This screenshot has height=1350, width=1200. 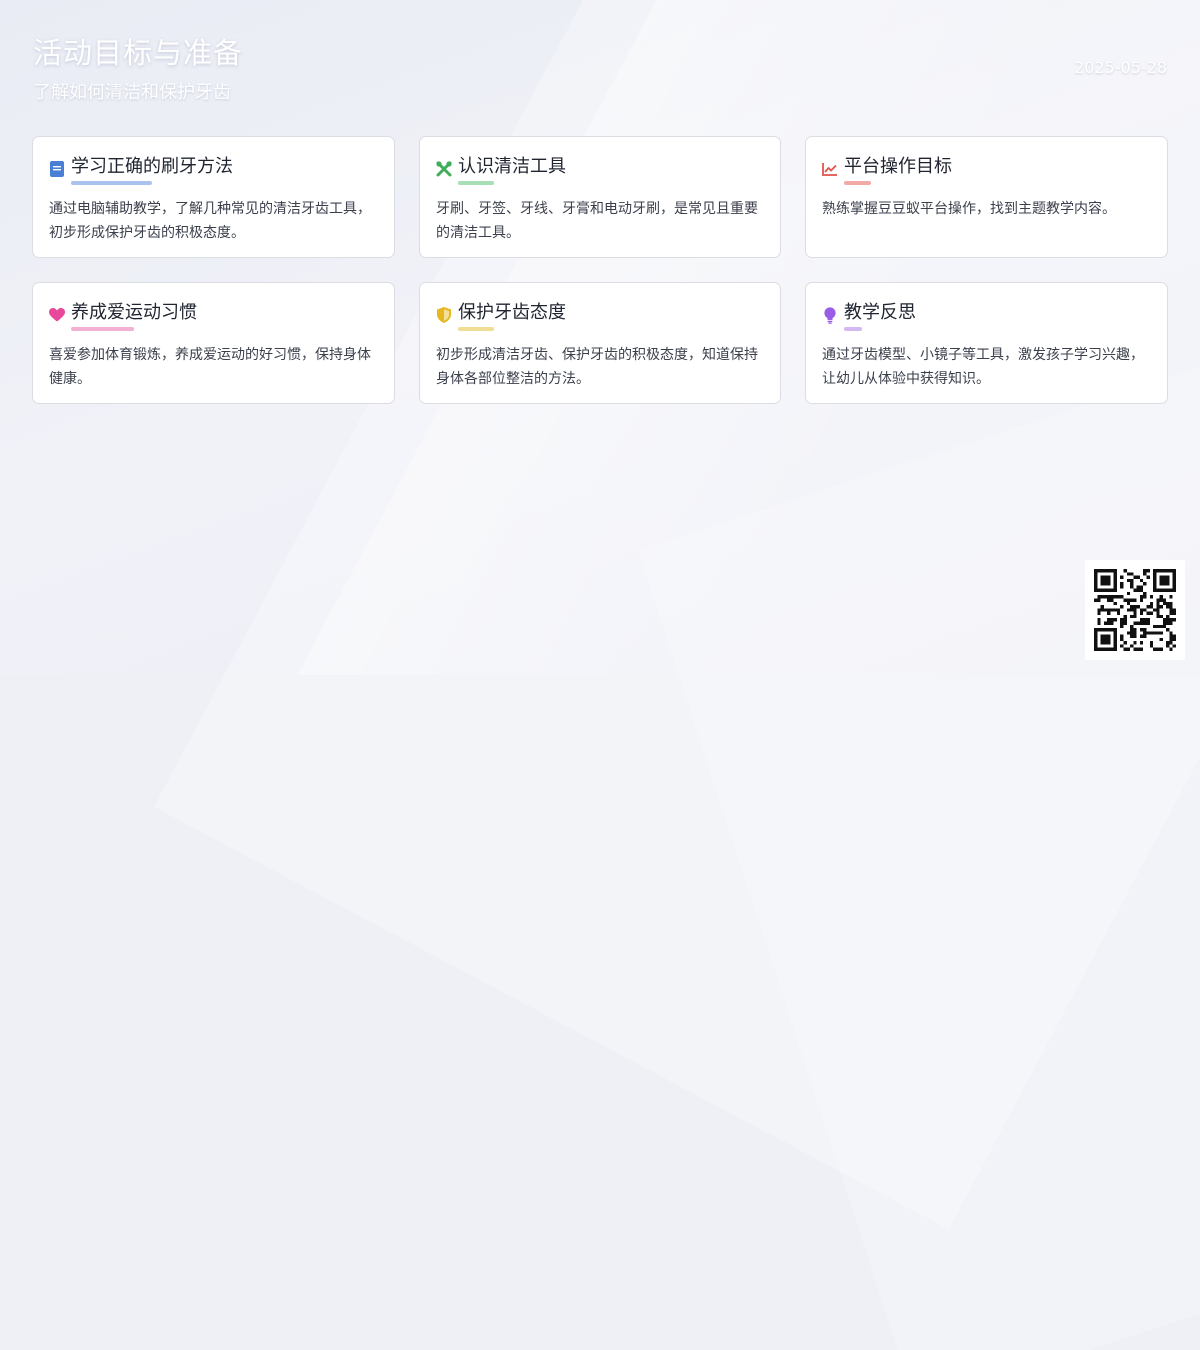 I want to click on card-title: 平台操作目标, so click(x=898, y=166).